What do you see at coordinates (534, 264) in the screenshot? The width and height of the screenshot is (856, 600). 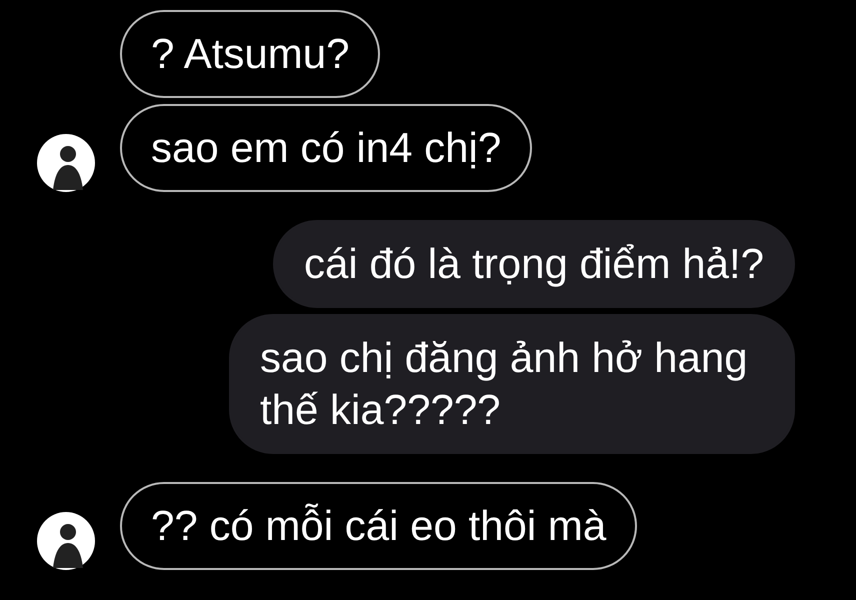 I see `message-bubble: cái đó là trọng điểm hả!?` at bounding box center [534, 264].